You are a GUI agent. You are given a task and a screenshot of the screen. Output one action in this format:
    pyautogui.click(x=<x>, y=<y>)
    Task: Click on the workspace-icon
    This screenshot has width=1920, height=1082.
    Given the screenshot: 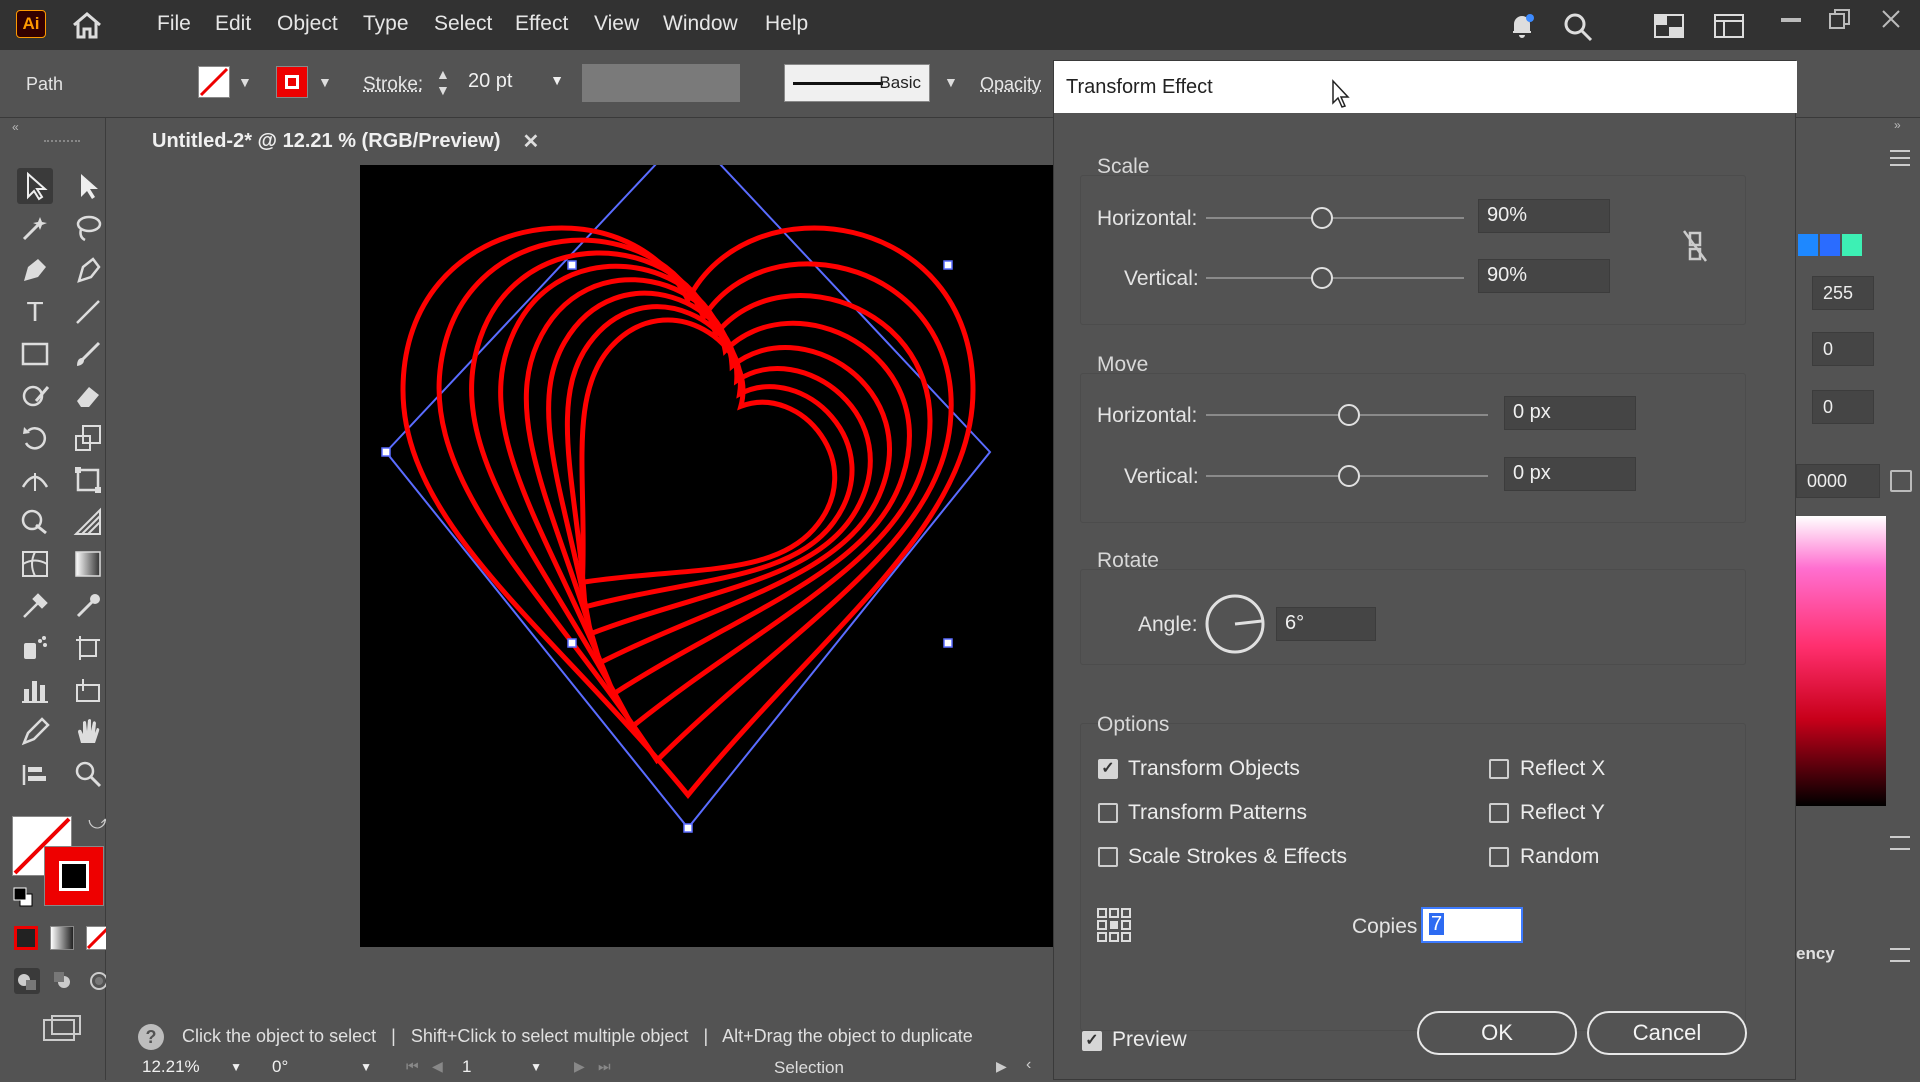 What is the action you would take?
    pyautogui.click(x=1669, y=26)
    